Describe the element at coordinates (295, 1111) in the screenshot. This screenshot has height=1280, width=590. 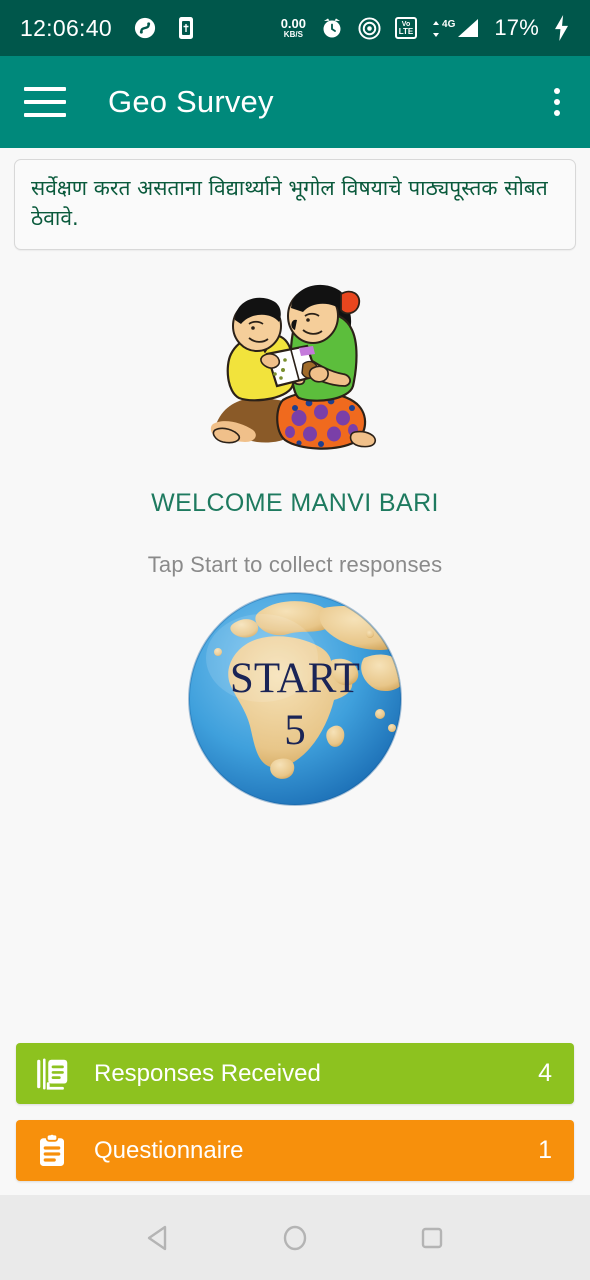
I see `stat-bars-container: Responses Received 4 Questionnaire 1` at that location.